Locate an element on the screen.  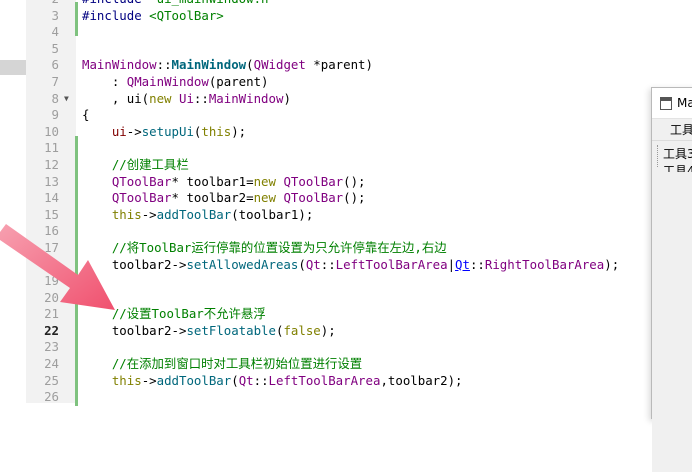
line-number: 13 is located at coordinates (51, 181).